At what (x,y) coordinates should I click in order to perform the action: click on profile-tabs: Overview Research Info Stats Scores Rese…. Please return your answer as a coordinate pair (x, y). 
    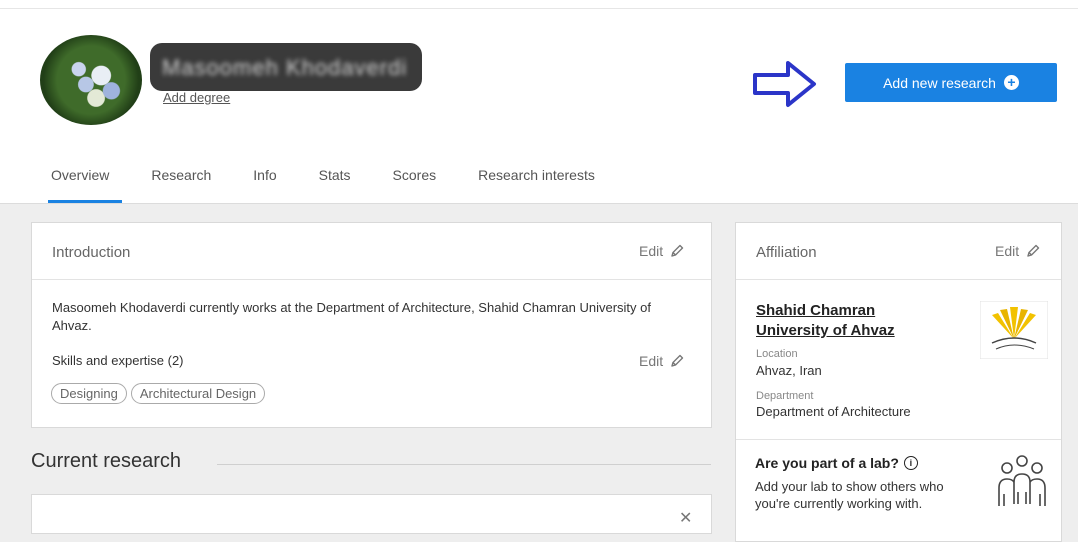
    Looking at the image, I should click on (323, 180).